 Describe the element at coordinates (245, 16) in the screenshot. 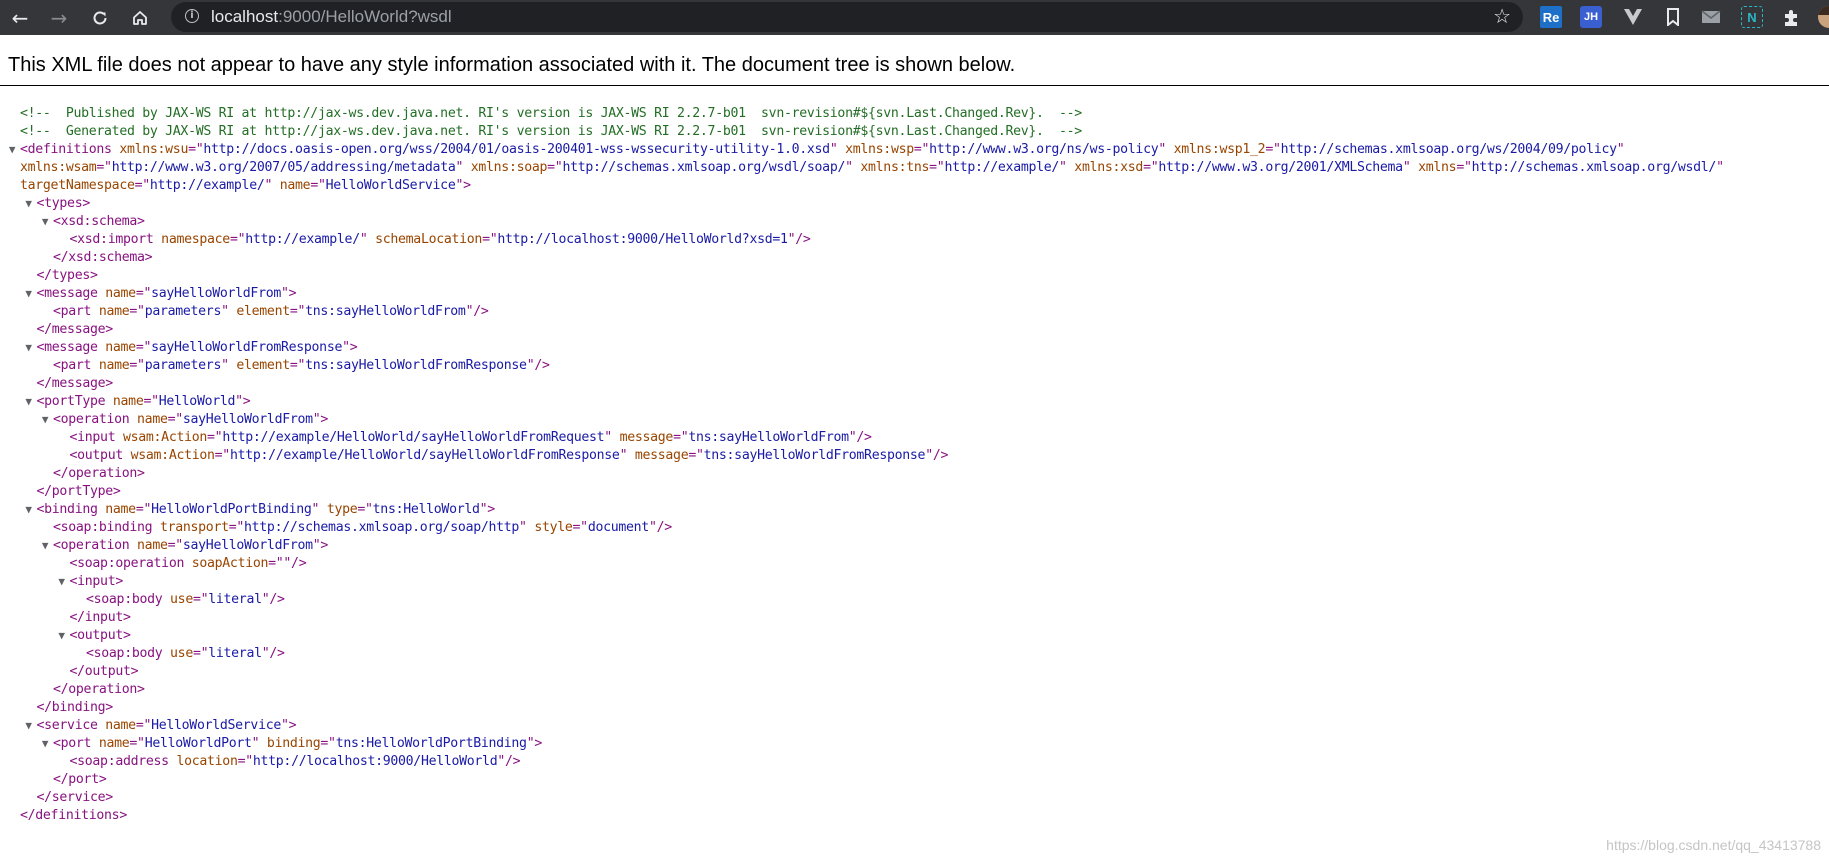

I see `url-host: localhost` at that location.